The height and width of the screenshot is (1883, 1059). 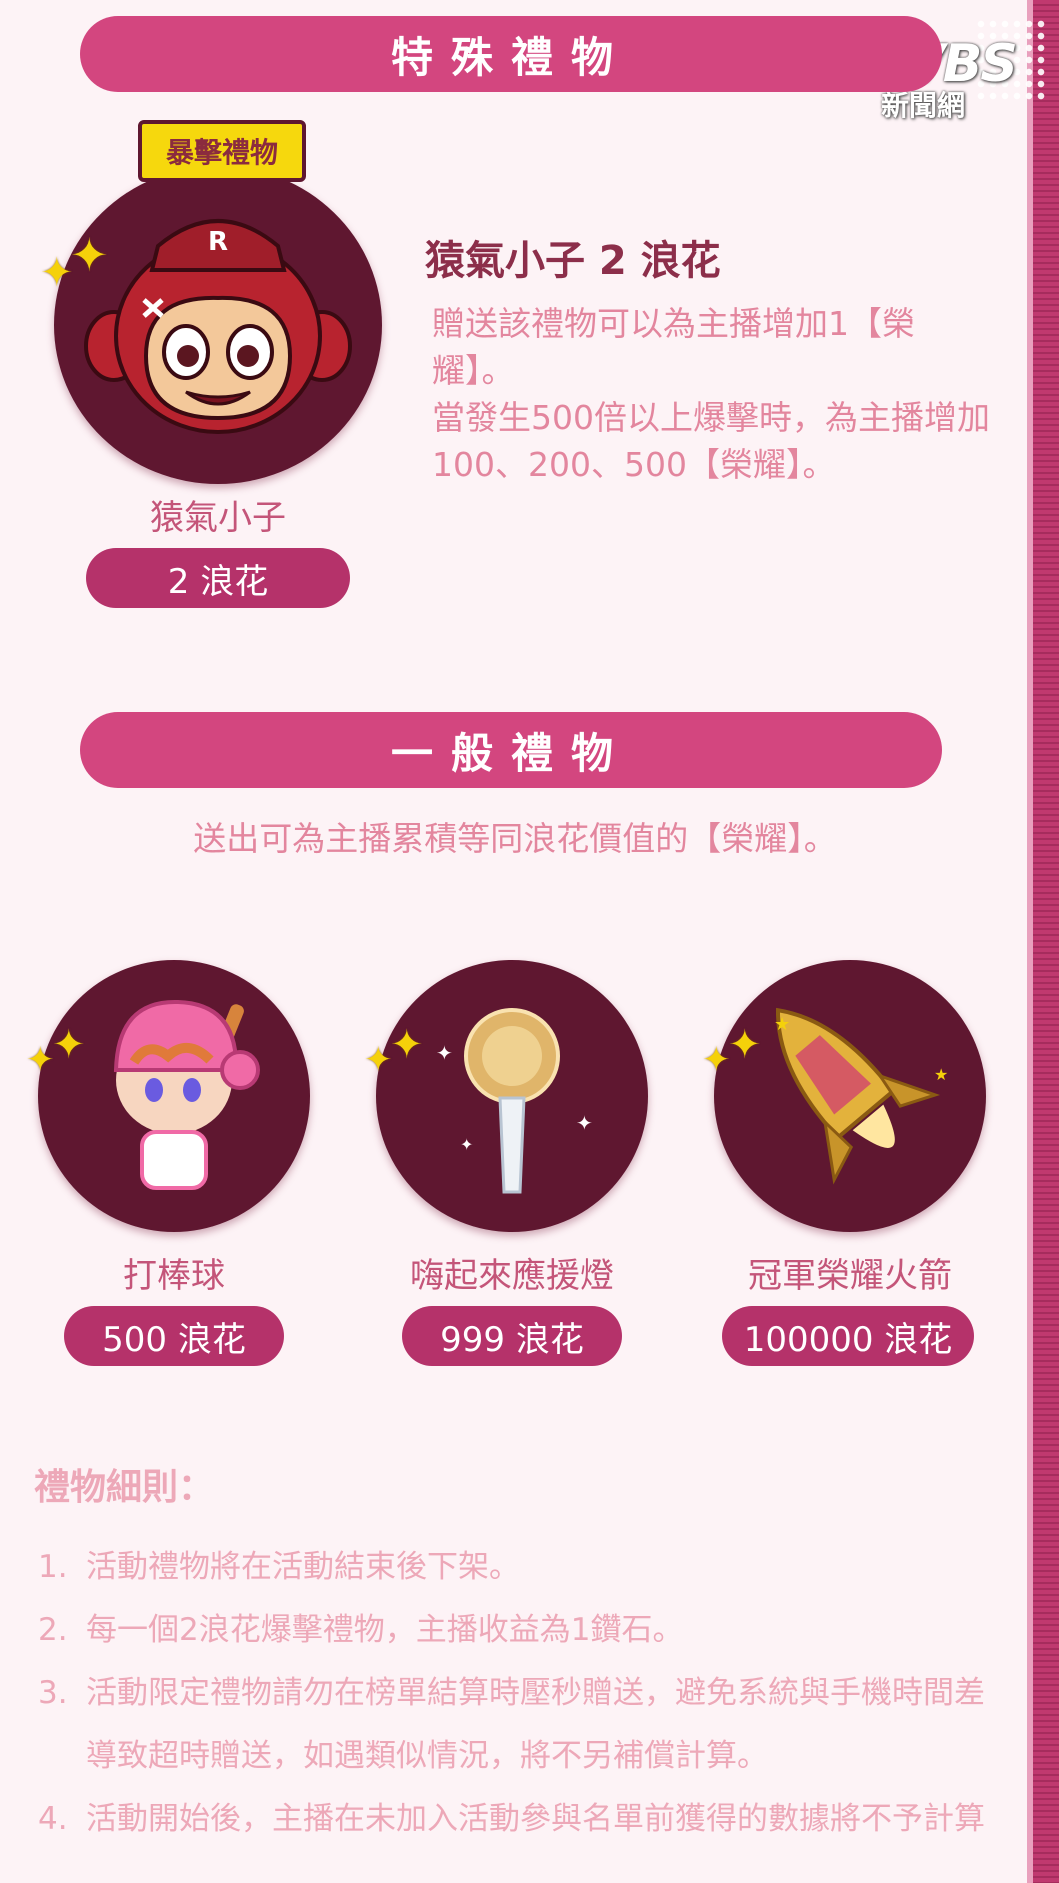 What do you see at coordinates (218, 578) in the screenshot?
I see `special-gift-price: 2 浪花` at bounding box center [218, 578].